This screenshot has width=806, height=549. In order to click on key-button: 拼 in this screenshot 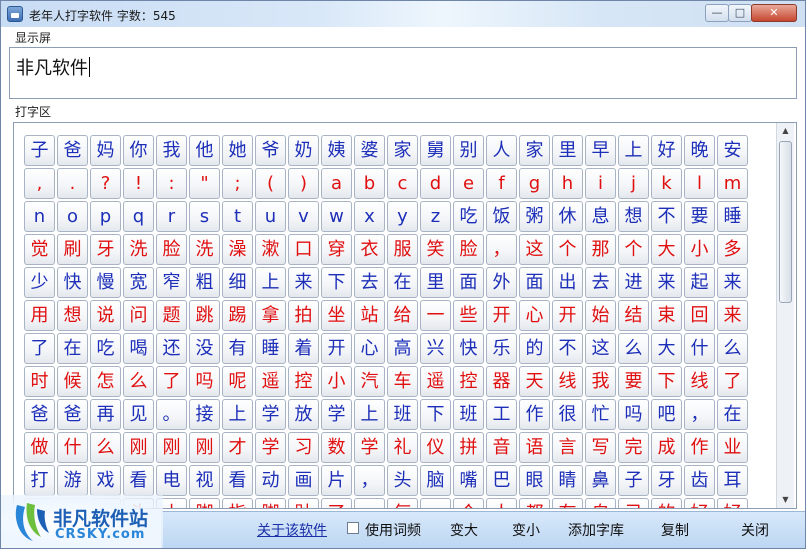, I will do `click(468, 447)`.